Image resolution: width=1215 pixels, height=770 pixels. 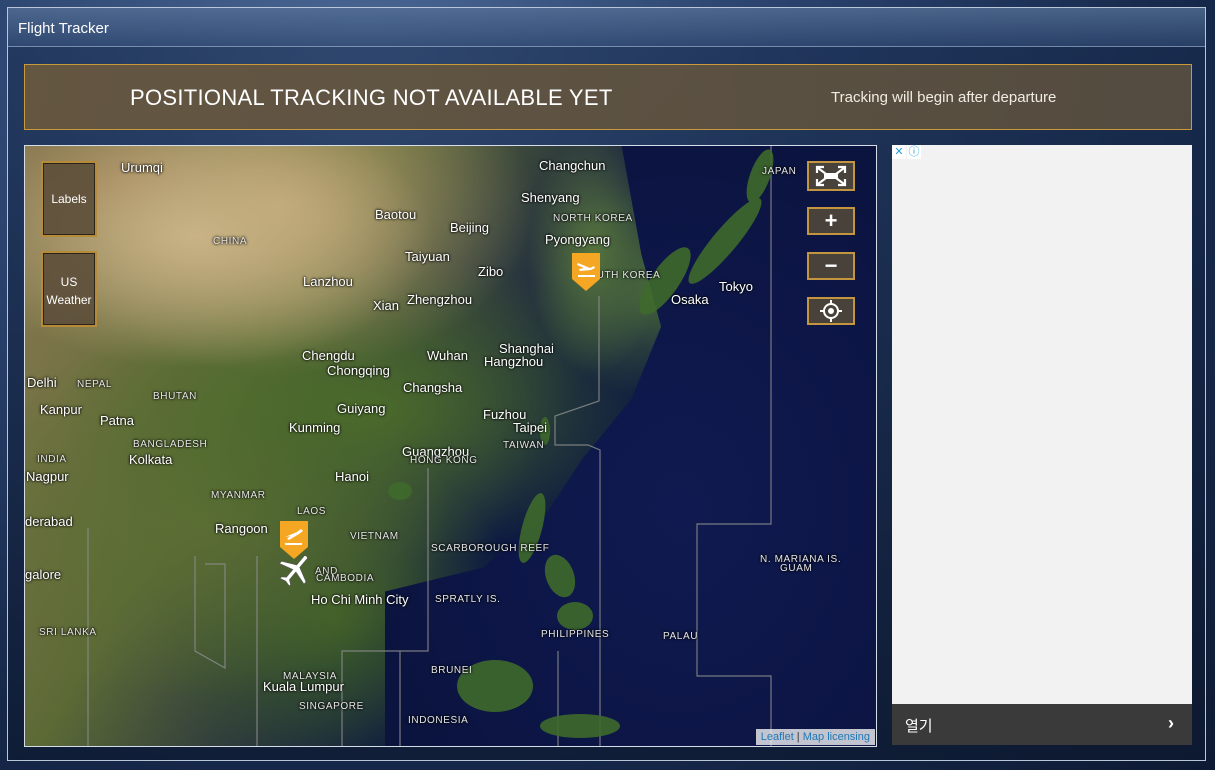 I want to click on map-label-singapore: SINGAPORE, so click(x=331, y=706).